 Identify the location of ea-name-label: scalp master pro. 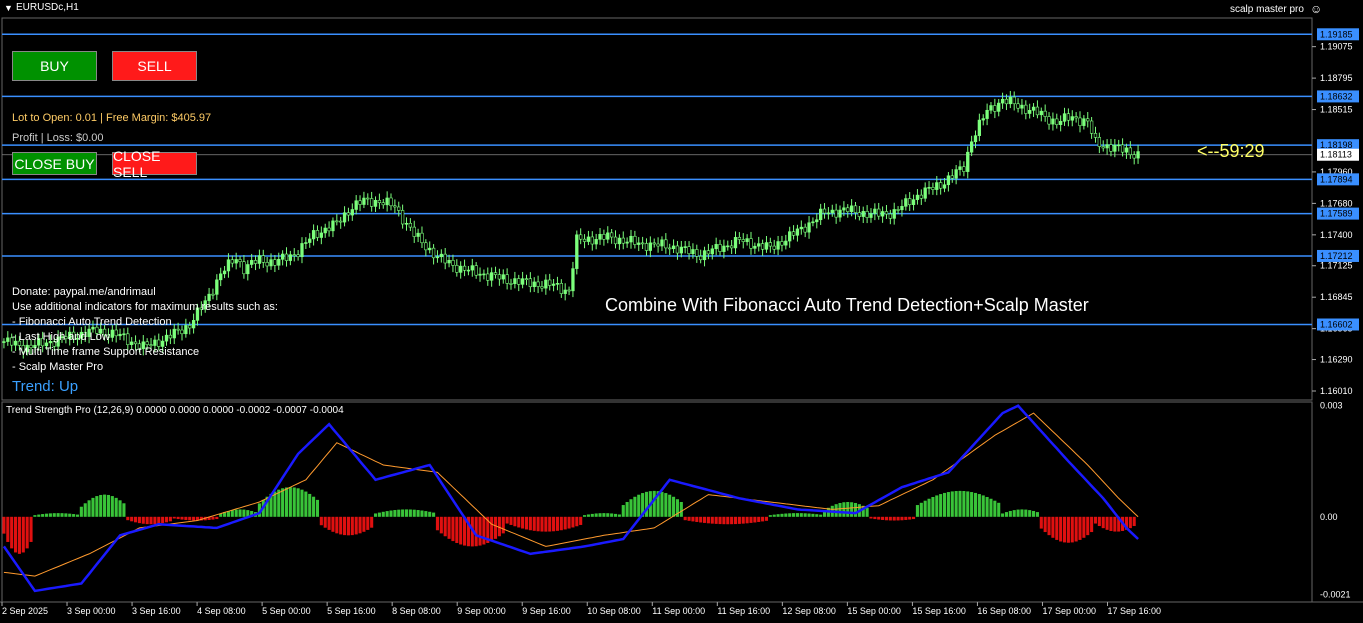
(1267, 9).